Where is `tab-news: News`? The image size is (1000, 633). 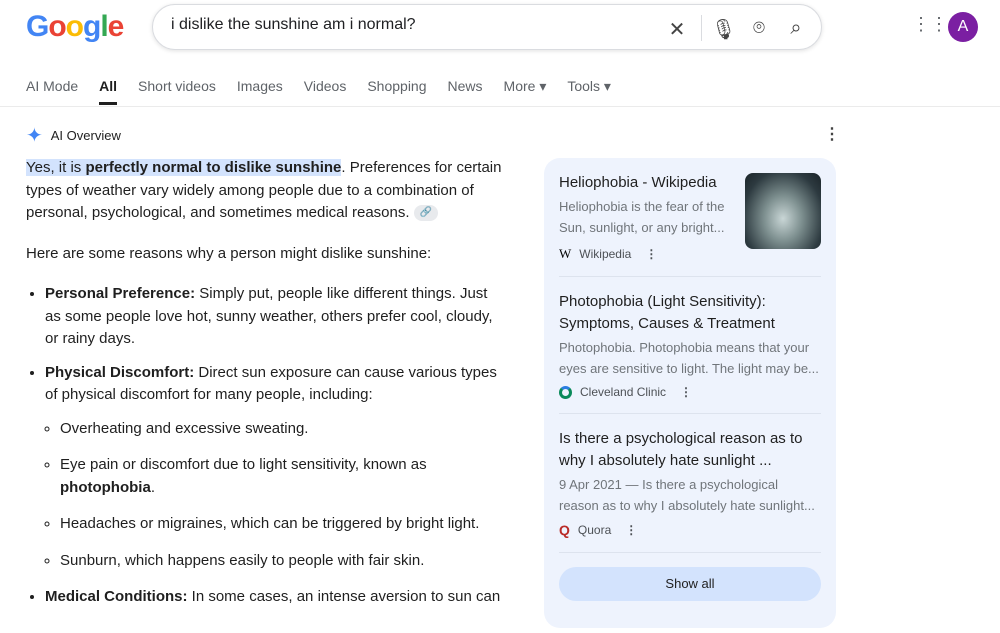
tab-news: News is located at coordinates (465, 92).